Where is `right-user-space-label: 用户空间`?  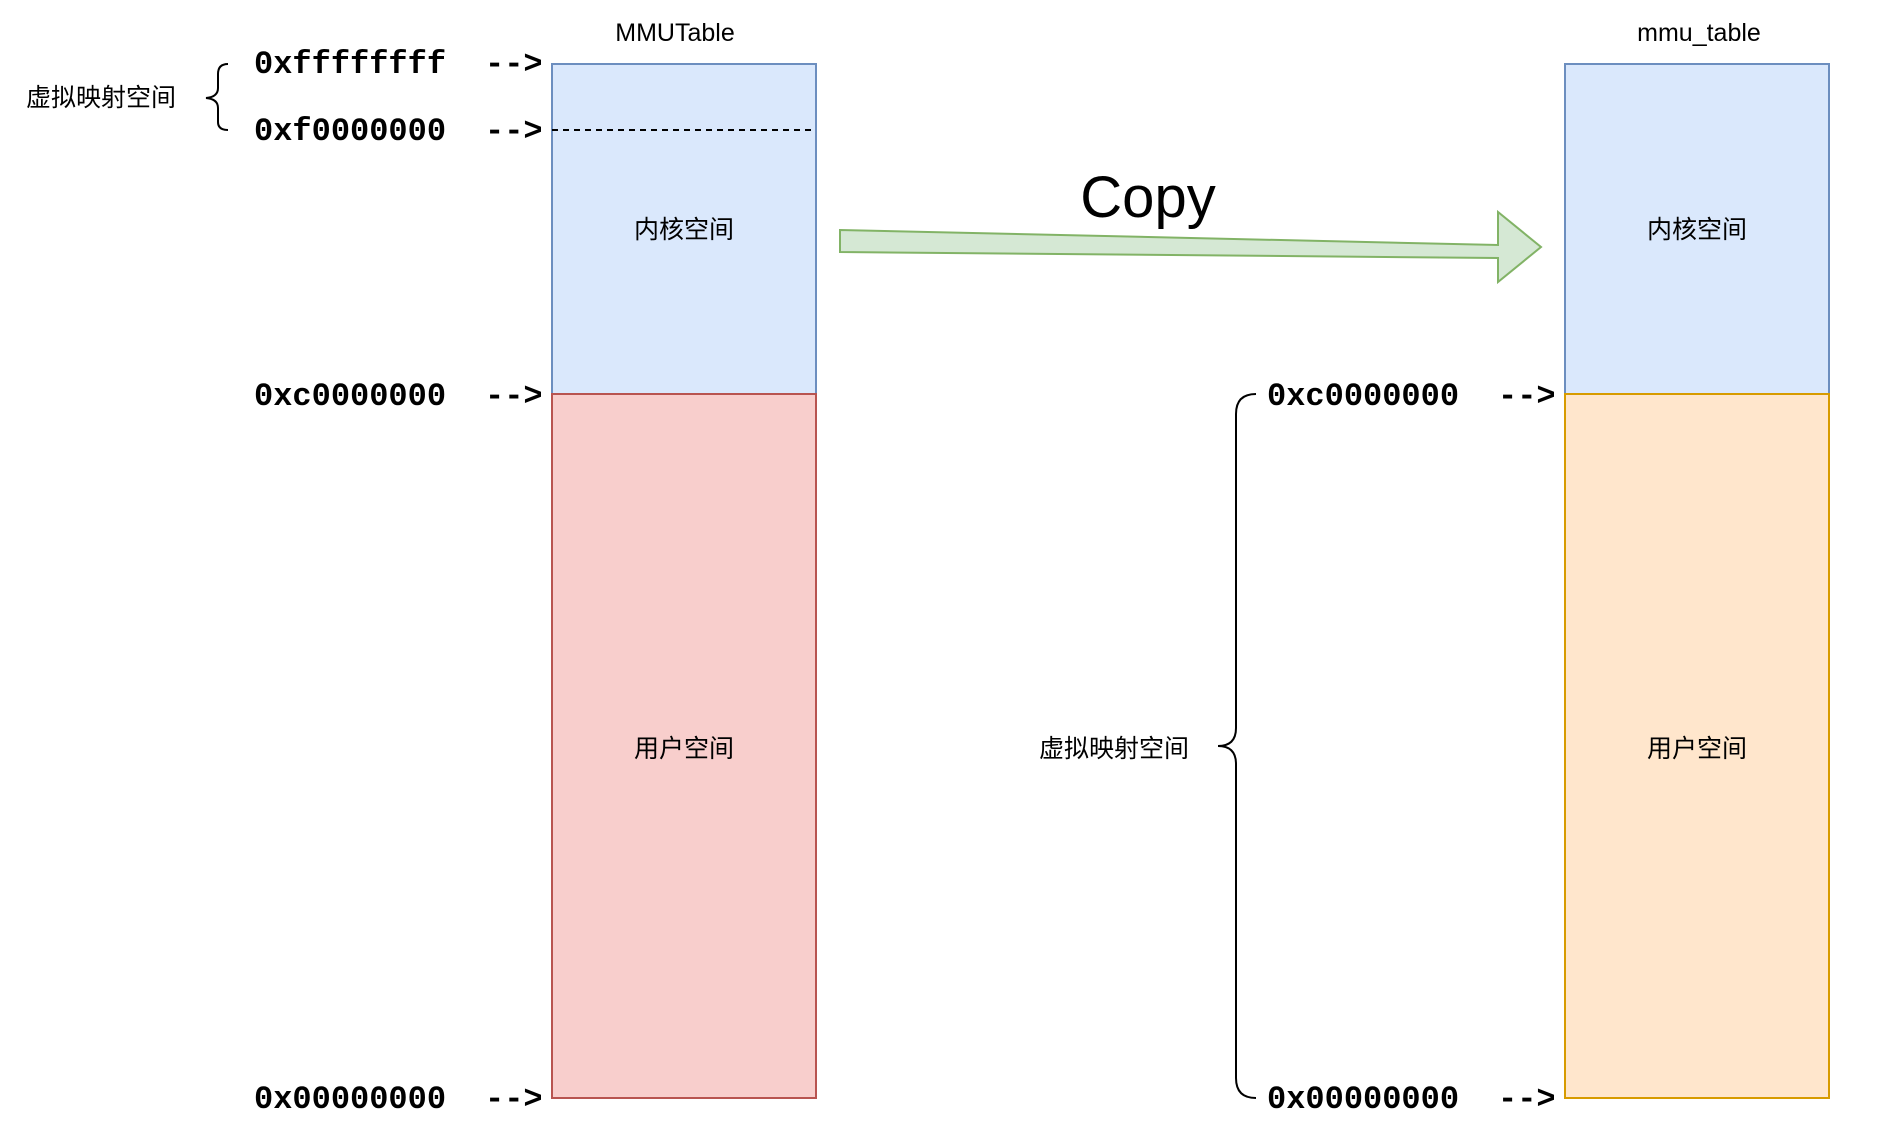 right-user-space-label: 用户空间 is located at coordinates (1697, 748).